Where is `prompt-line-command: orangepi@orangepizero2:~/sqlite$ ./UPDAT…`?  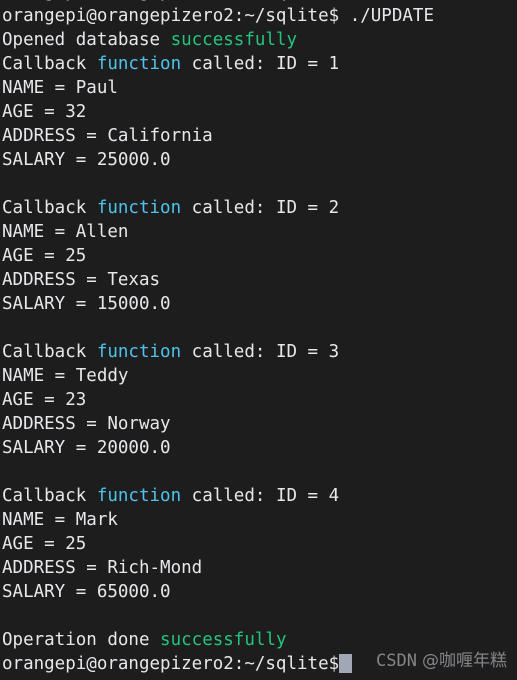 prompt-line-command: orangepi@orangepizero2:~/sqlite$ ./UPDAT… is located at coordinates (258, 16).